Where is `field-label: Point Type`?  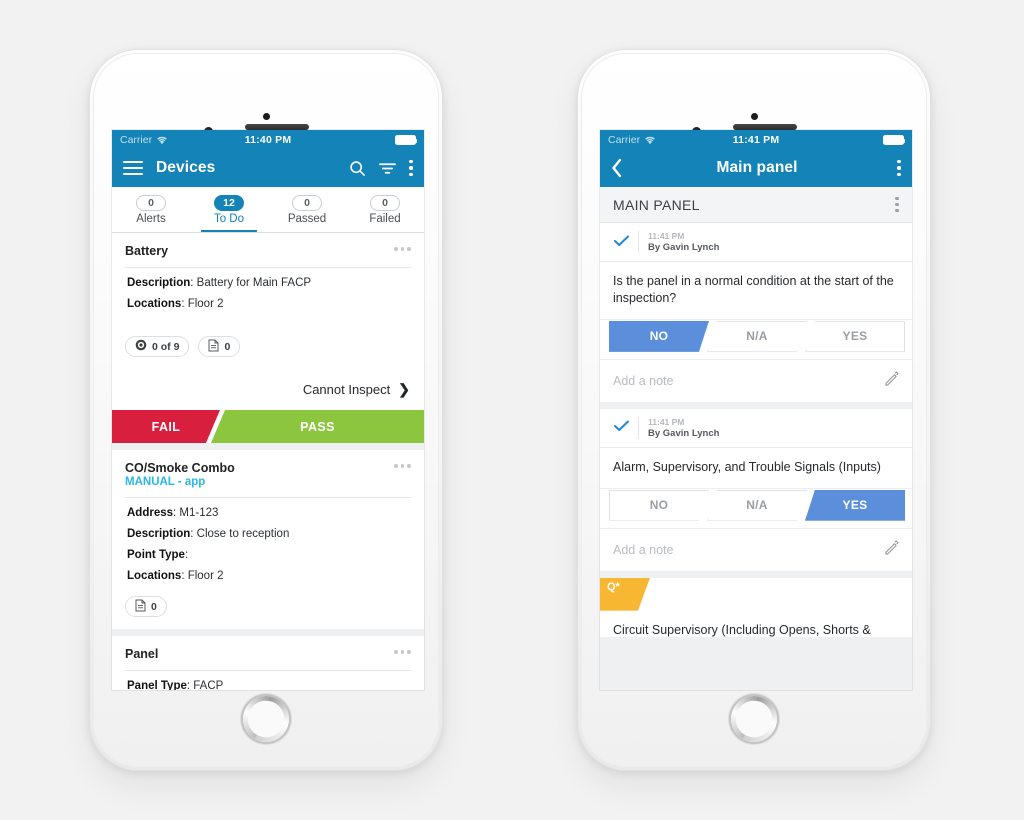
field-label: Point Type is located at coordinates (156, 555).